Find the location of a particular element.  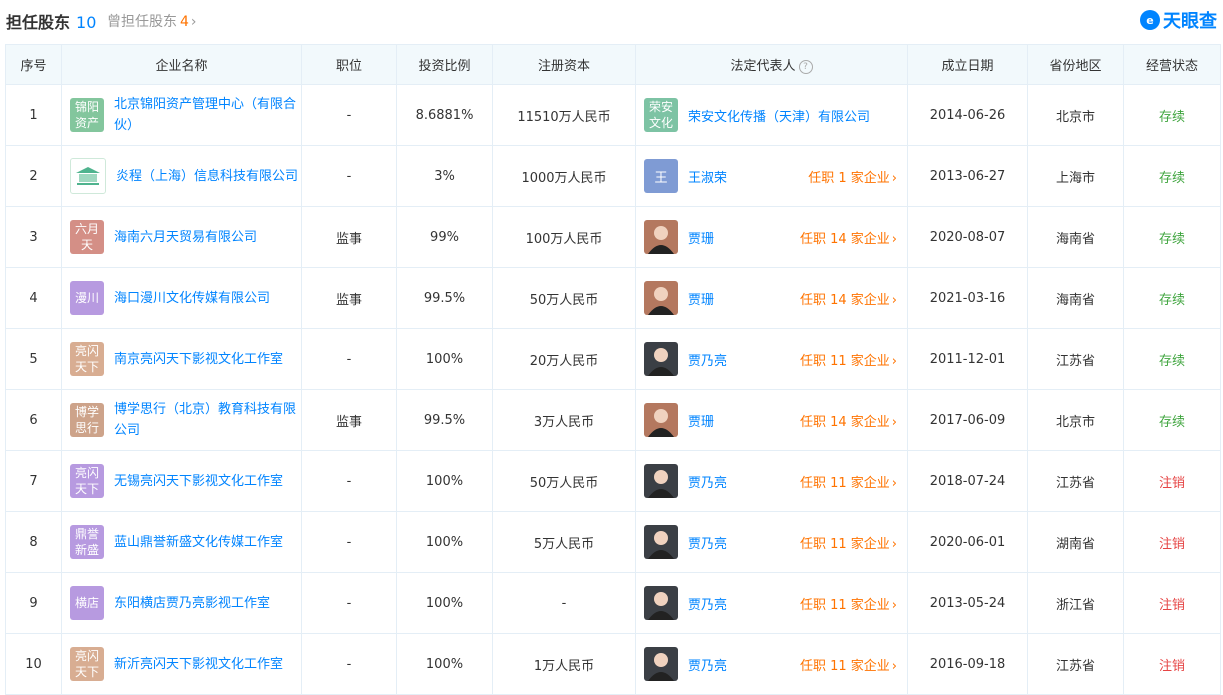

company-cell: 炎程（上海）信息科技有限公司 is located at coordinates (181, 176).